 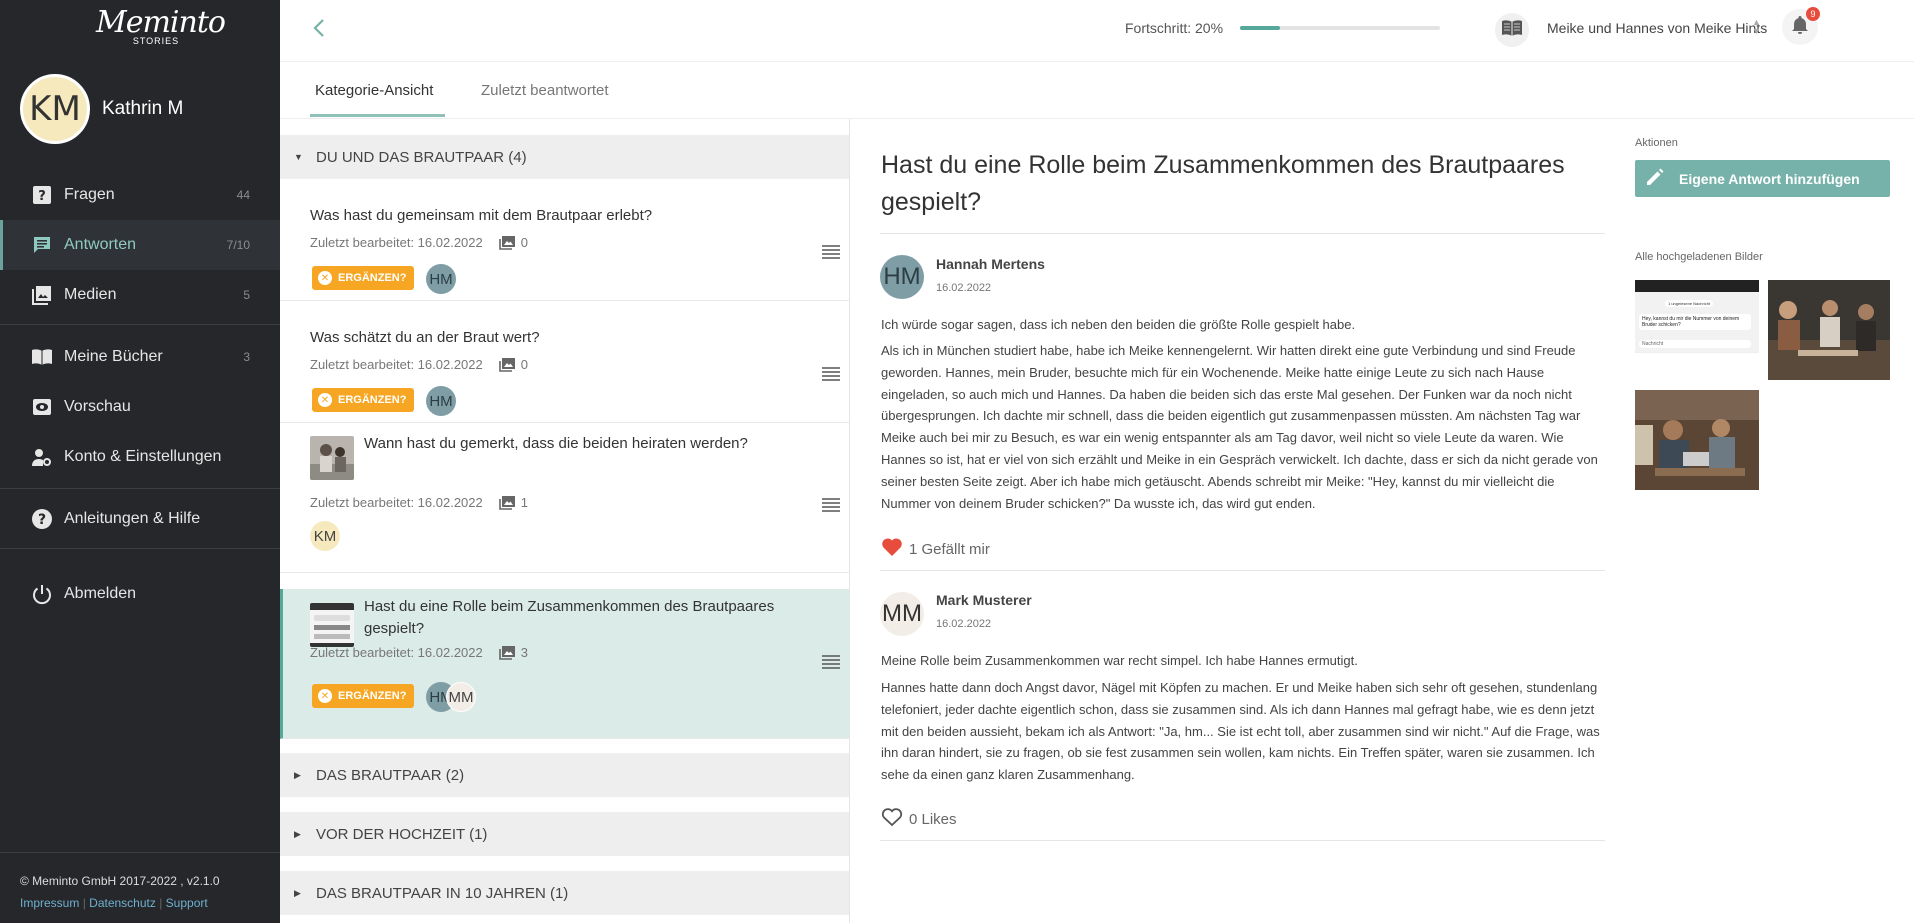 I want to click on answer-date: 16.02.2022, so click(x=964, y=288).